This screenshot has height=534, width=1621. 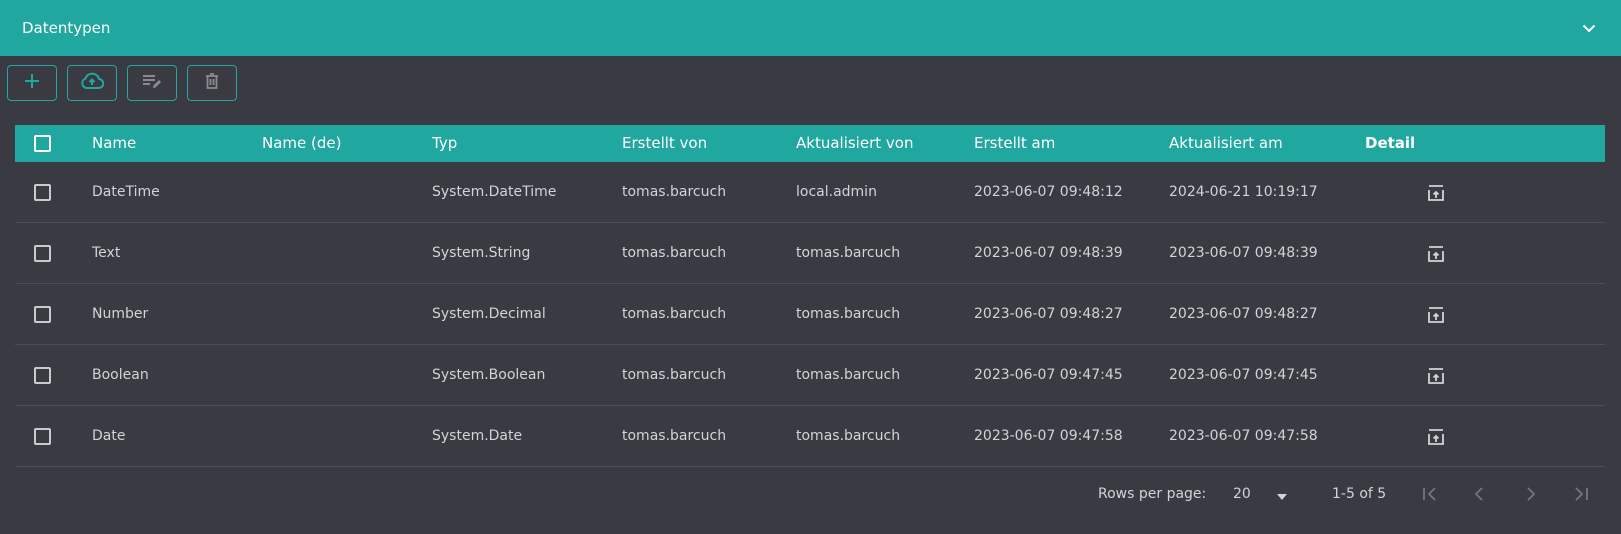 What do you see at coordinates (489, 375) in the screenshot?
I see `cell-typ: System.Boolean` at bounding box center [489, 375].